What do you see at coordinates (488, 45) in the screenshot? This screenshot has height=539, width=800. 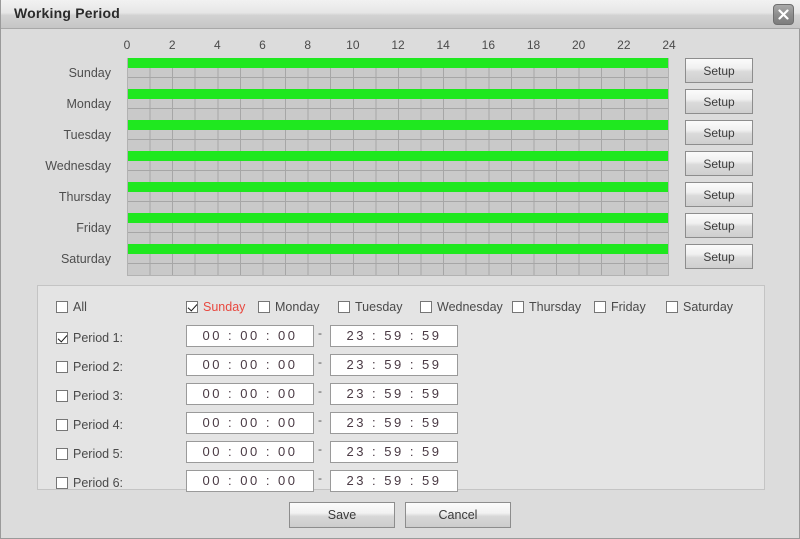 I see `hour-tick: 16` at bounding box center [488, 45].